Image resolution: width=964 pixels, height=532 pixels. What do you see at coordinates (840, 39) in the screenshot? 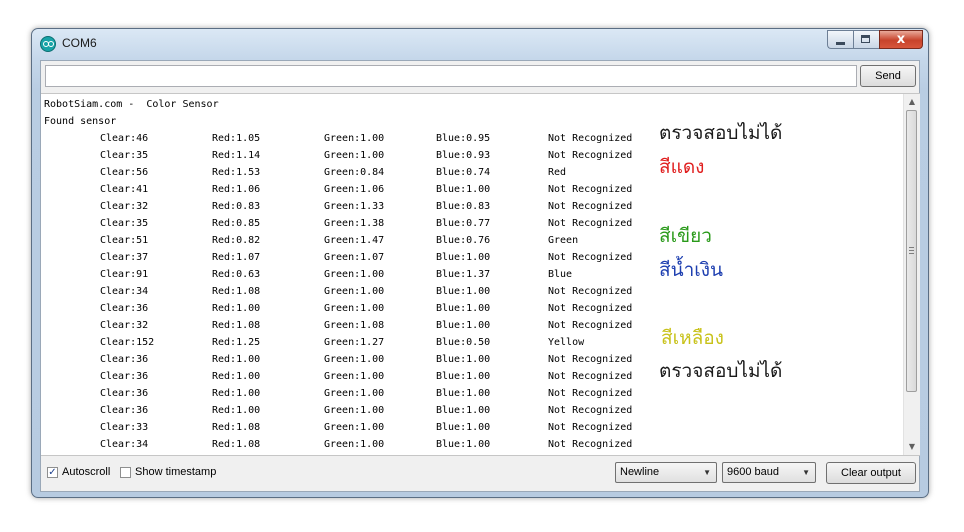
I see `minimize-button` at bounding box center [840, 39].